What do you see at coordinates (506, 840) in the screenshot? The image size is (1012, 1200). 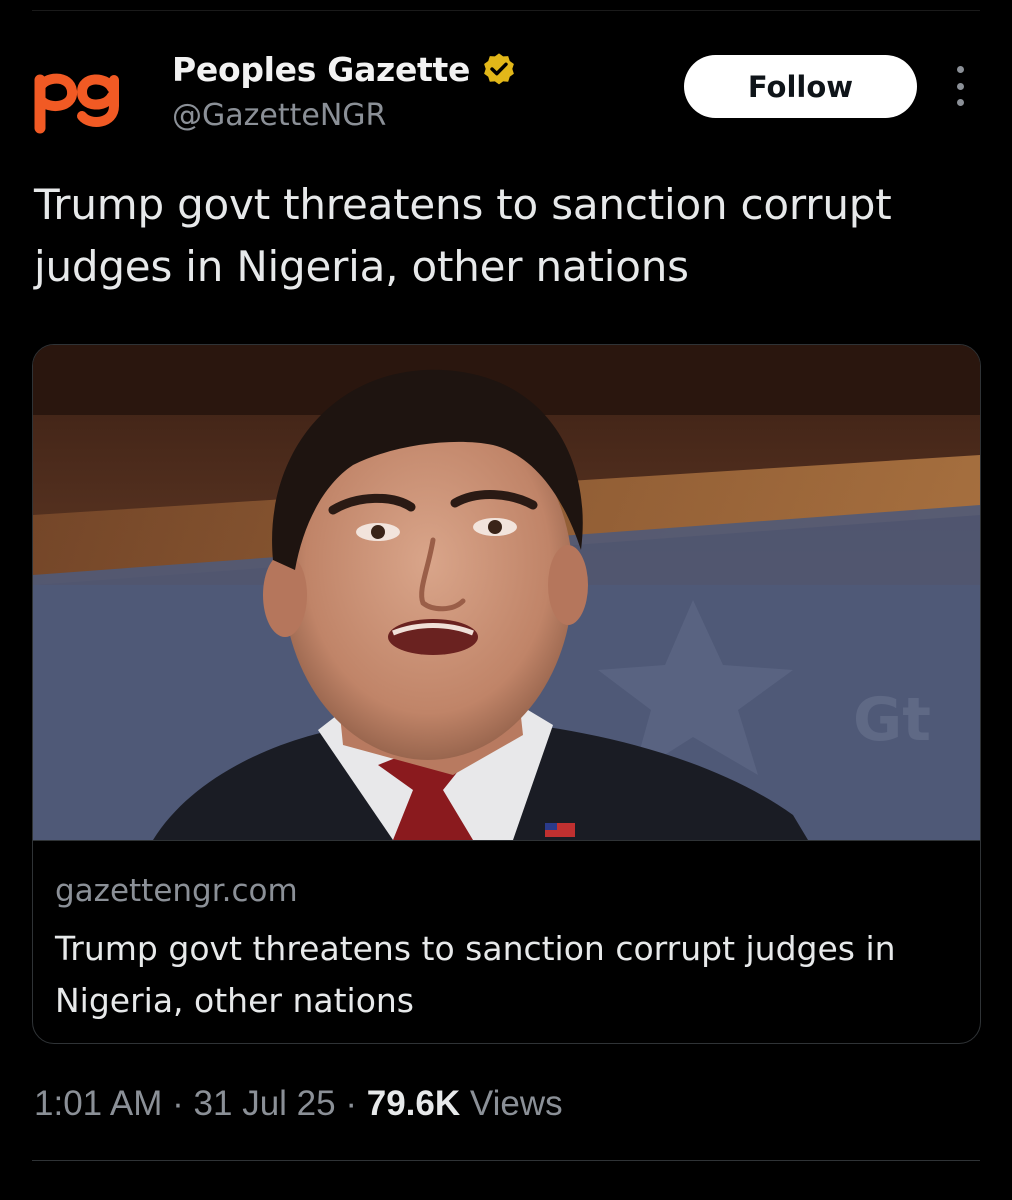 I see `card-divider` at bounding box center [506, 840].